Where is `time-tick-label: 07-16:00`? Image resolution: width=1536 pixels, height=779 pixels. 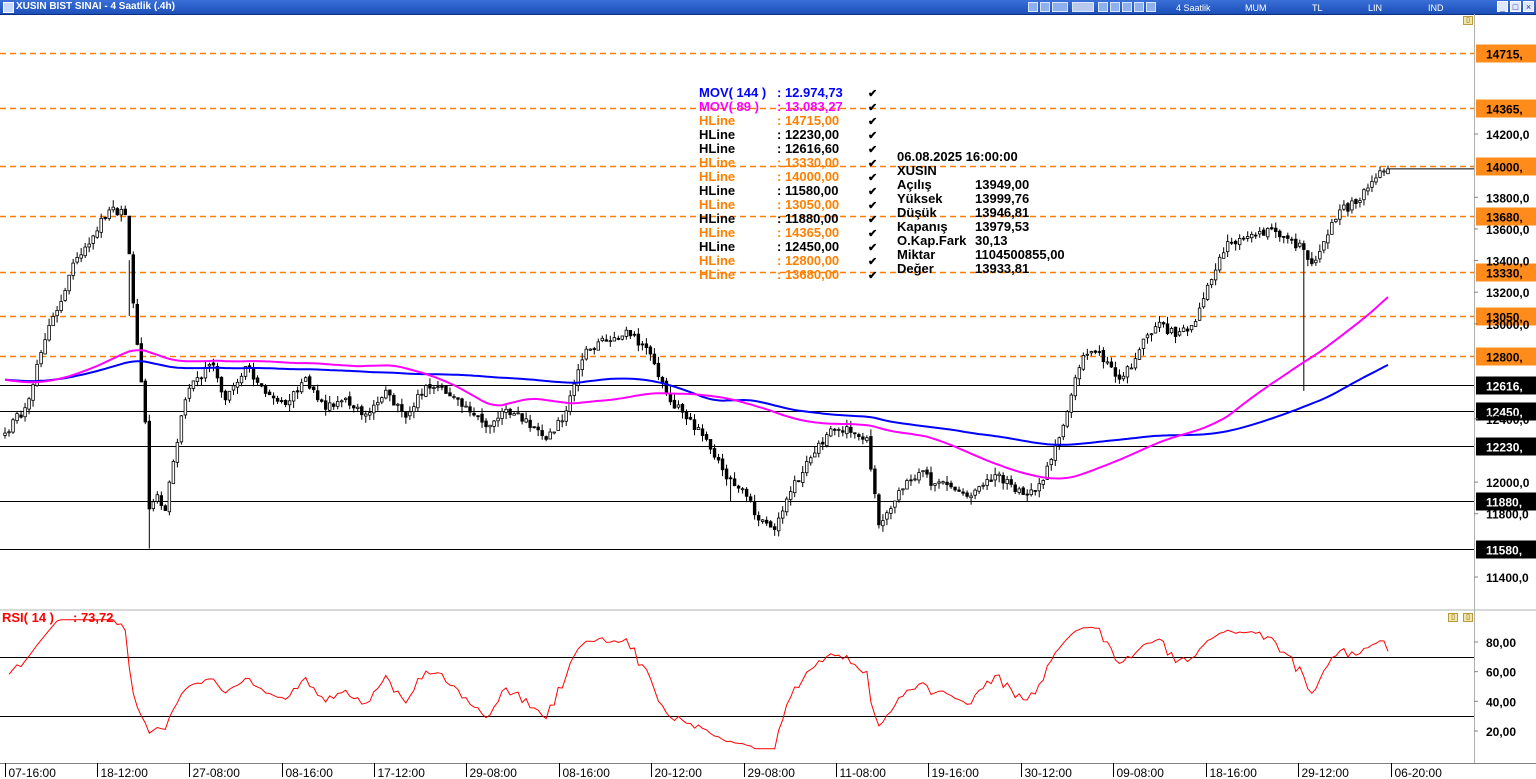 time-tick-label: 07-16:00 is located at coordinates (33, 772).